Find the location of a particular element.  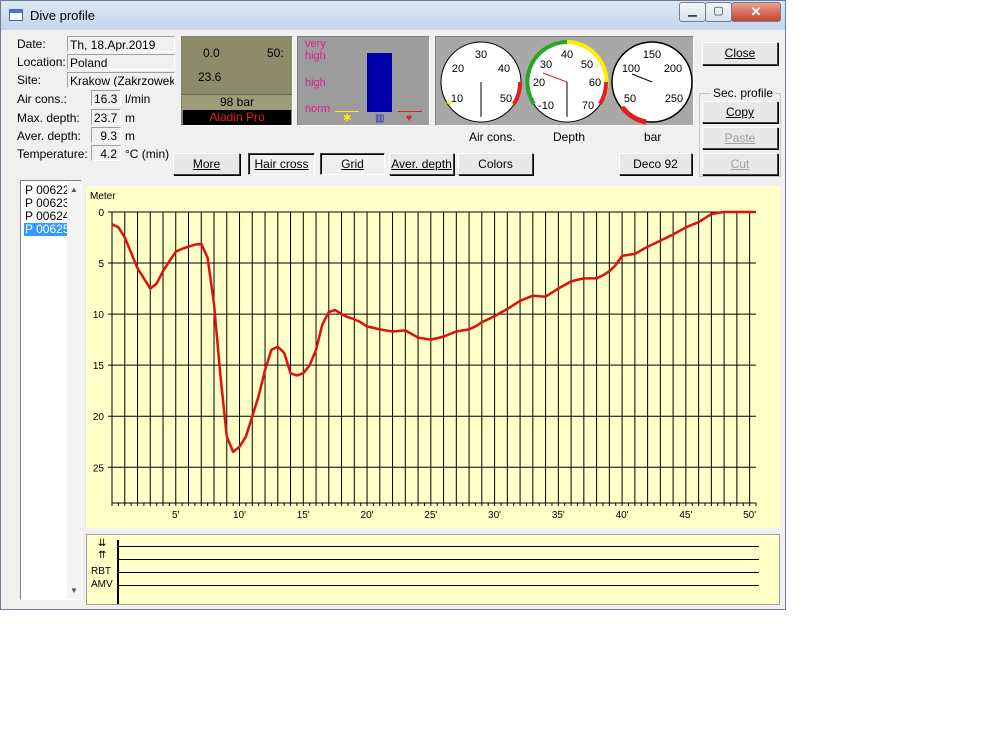

device-value-left: 0.0 is located at coordinates (211, 53).